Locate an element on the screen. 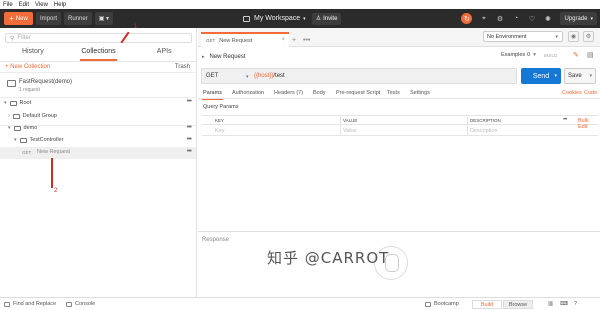  window-icon: ▣ ▾ is located at coordinates (104, 19).